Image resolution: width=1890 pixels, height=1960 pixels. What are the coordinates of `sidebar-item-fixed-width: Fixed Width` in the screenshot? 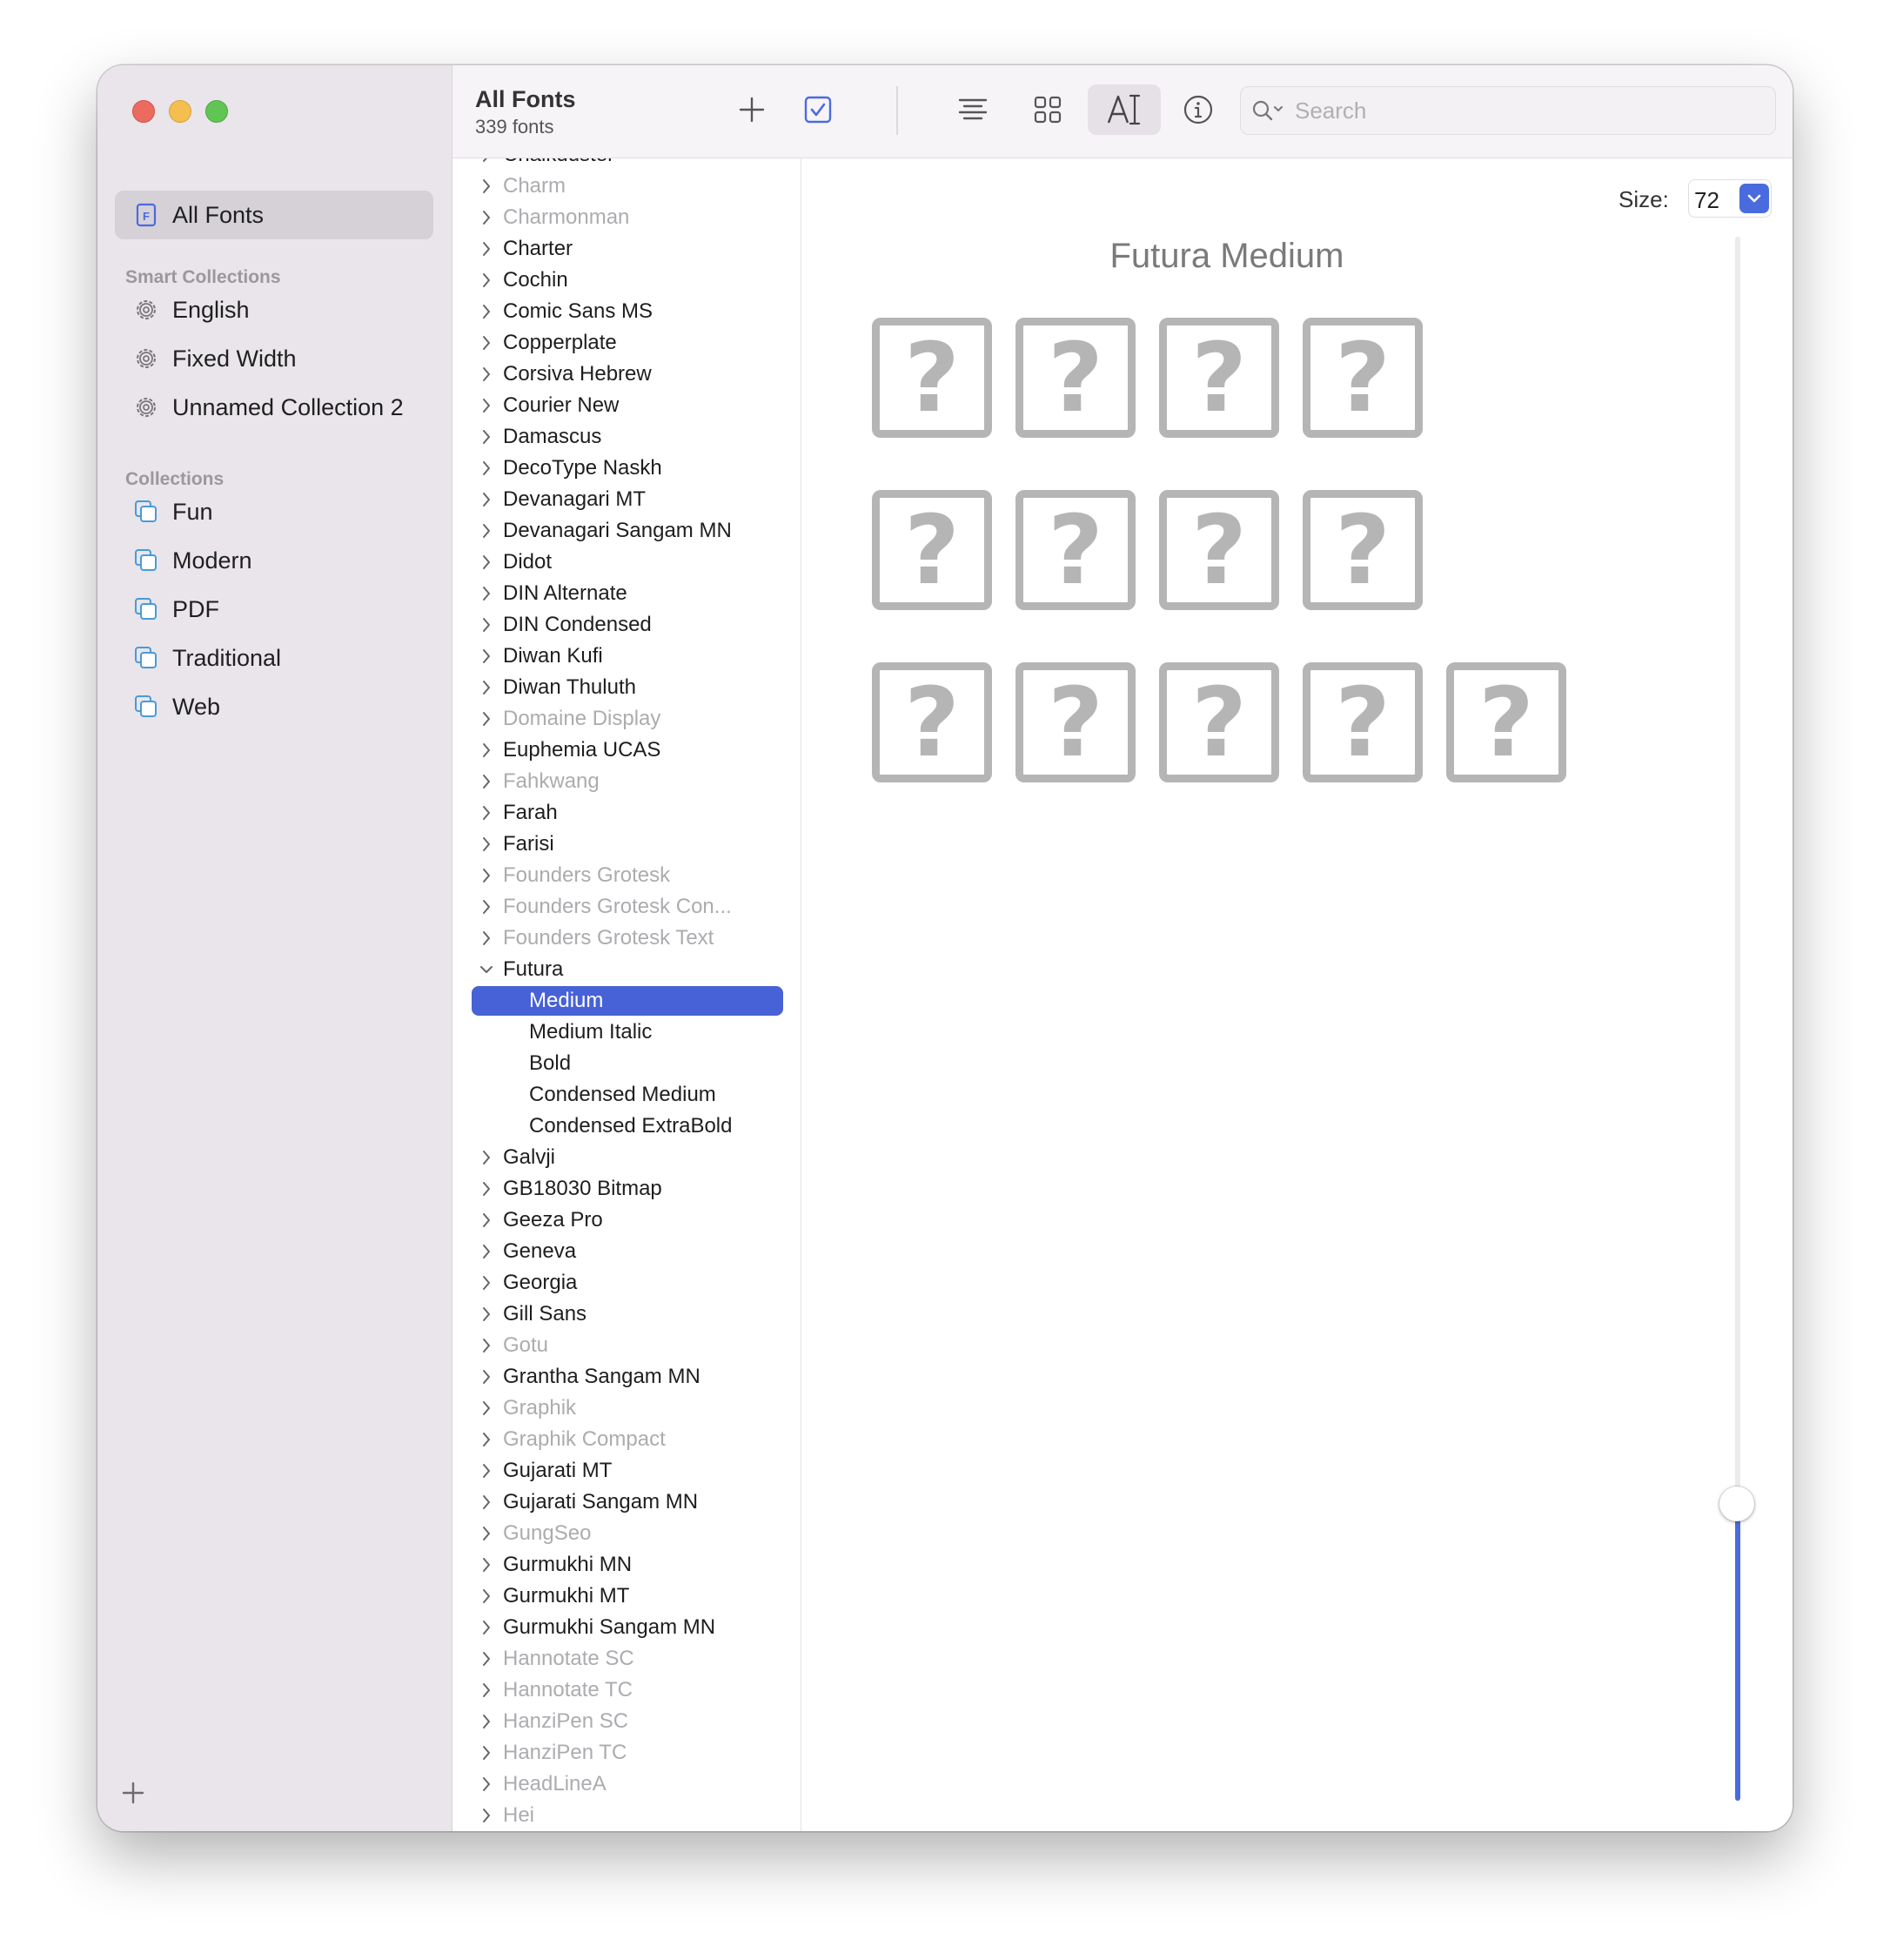 It's located at (274, 358).